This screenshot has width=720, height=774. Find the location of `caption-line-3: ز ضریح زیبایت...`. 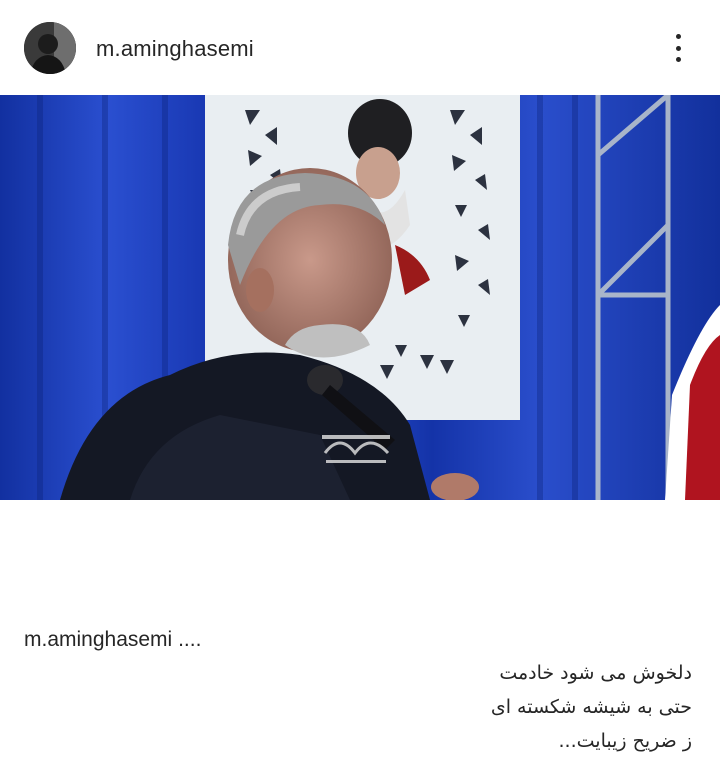

caption-line-3: ز ضریح زیبایت... is located at coordinates (625, 741).